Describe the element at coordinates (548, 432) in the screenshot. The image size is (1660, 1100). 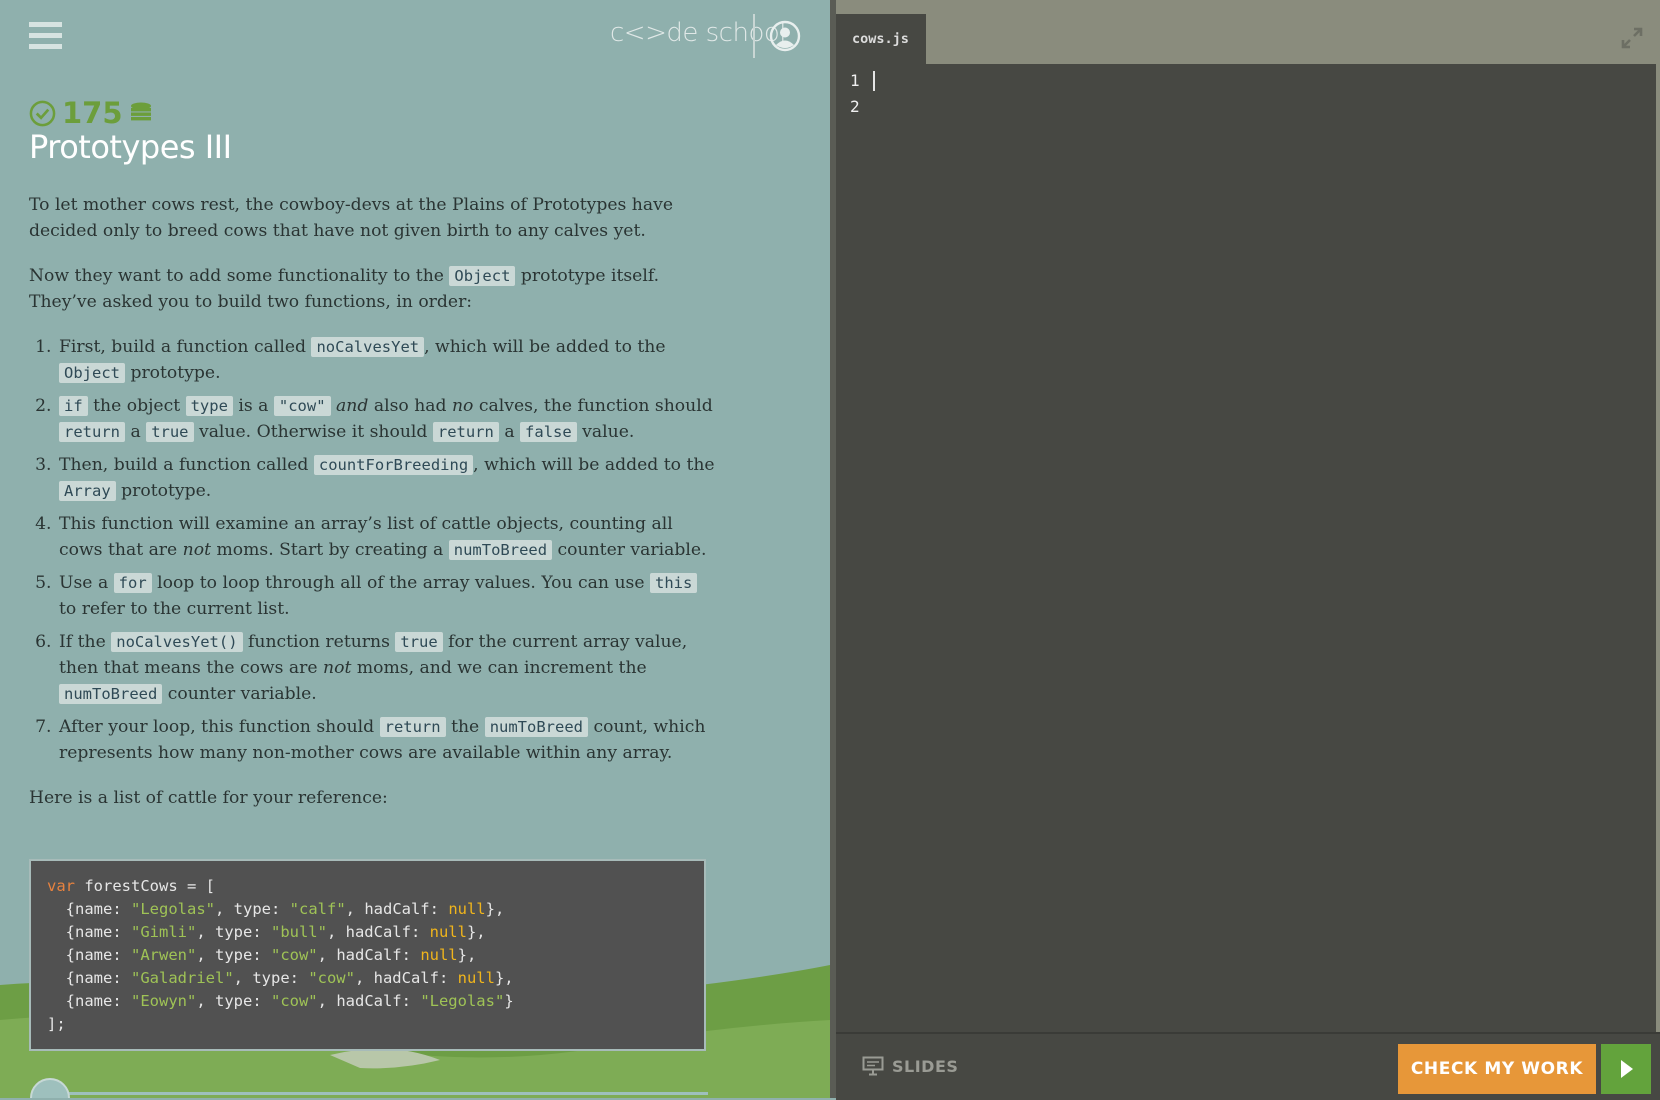
I see `inline-code: false` at that location.